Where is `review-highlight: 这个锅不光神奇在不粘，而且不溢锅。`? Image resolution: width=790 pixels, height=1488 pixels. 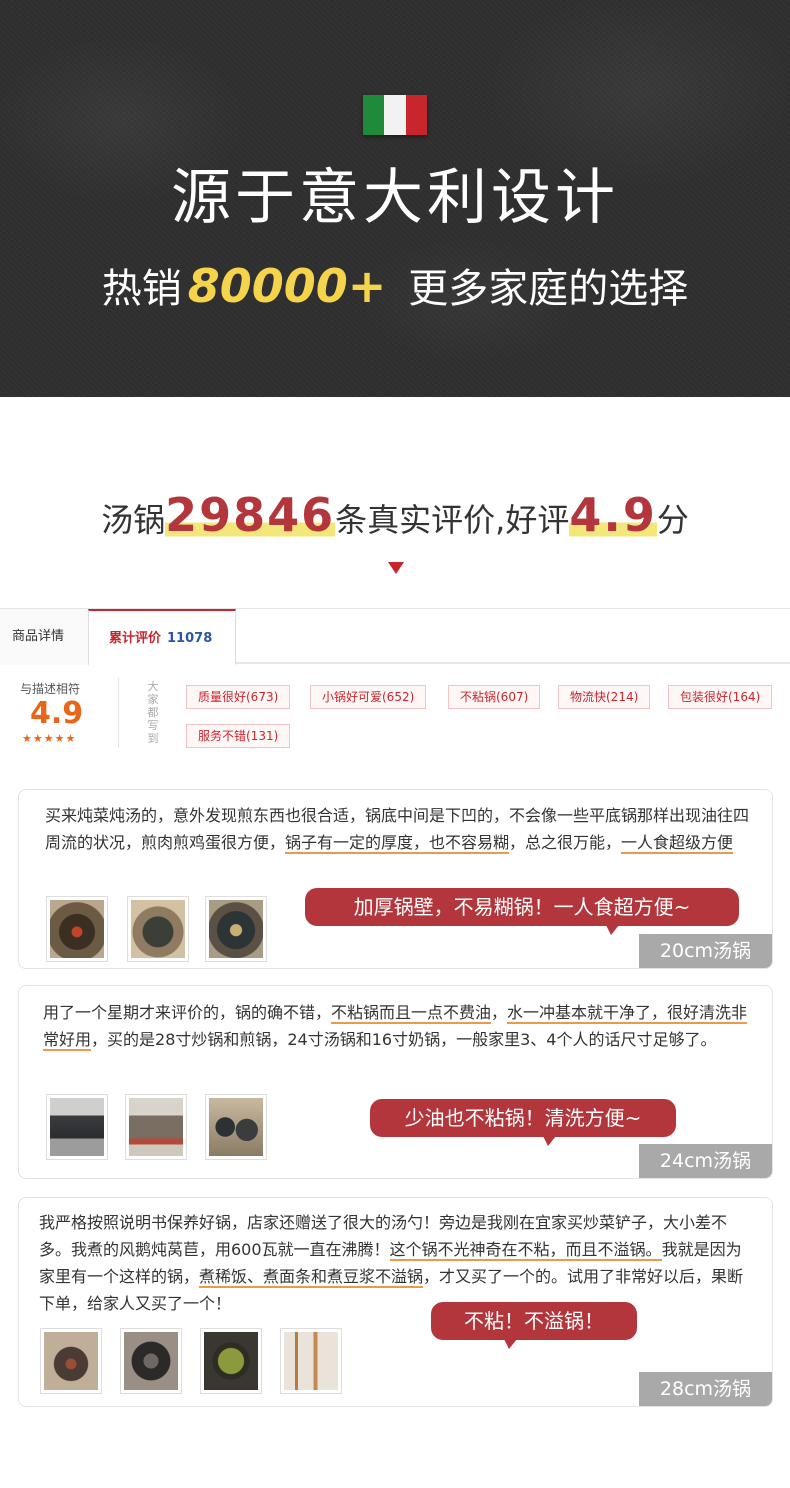 review-highlight: 这个锅不光神奇在不粘，而且不溢锅。 is located at coordinates (525, 1250).